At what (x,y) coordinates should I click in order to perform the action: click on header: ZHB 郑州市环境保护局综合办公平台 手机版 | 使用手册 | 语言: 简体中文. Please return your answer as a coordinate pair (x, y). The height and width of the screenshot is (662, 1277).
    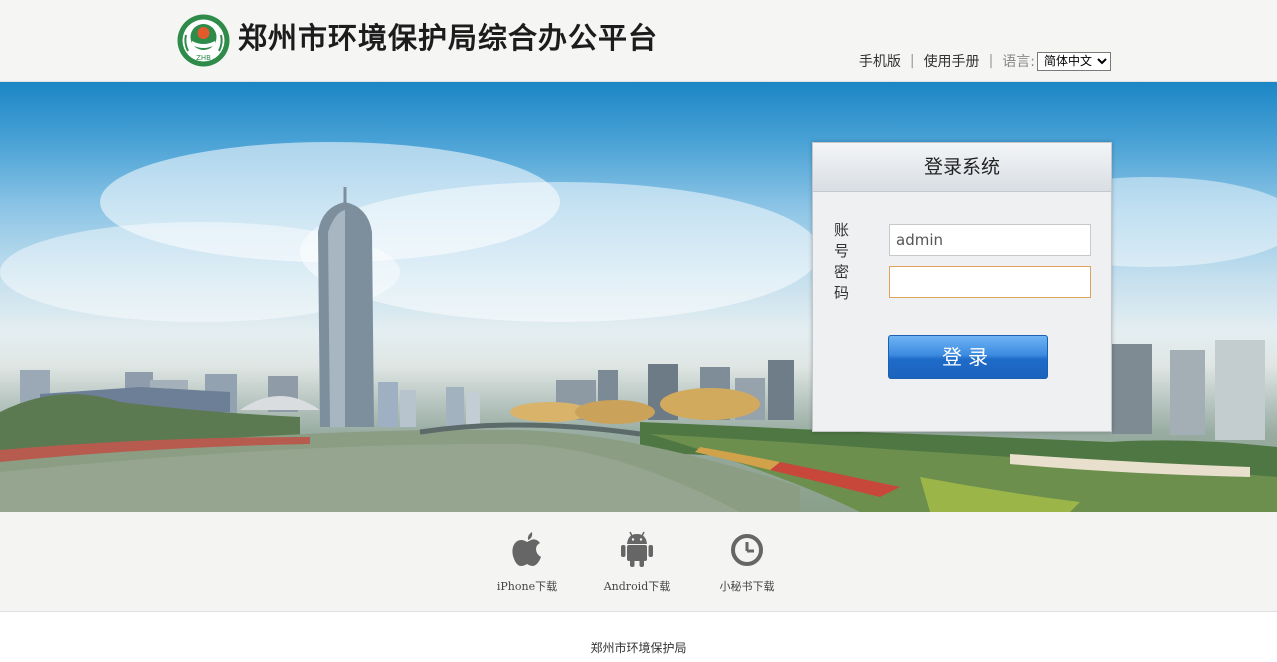
    Looking at the image, I should click on (638, 41).